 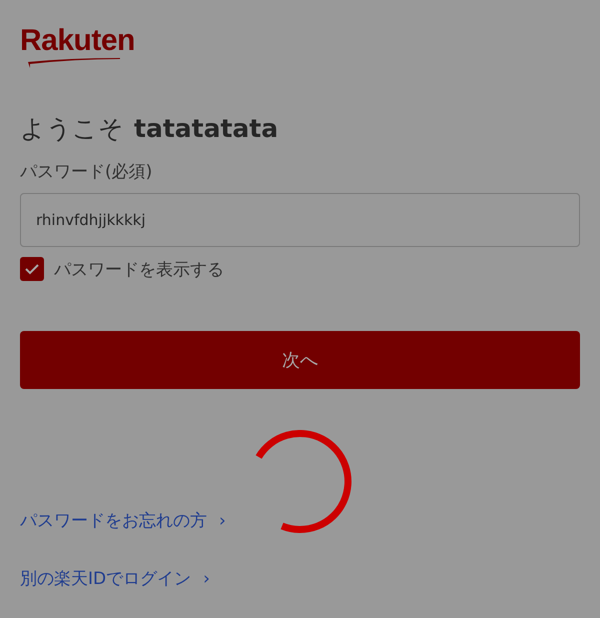 What do you see at coordinates (300, 220) in the screenshot?
I see `password-field: rhinvfdhjjkkkkj` at bounding box center [300, 220].